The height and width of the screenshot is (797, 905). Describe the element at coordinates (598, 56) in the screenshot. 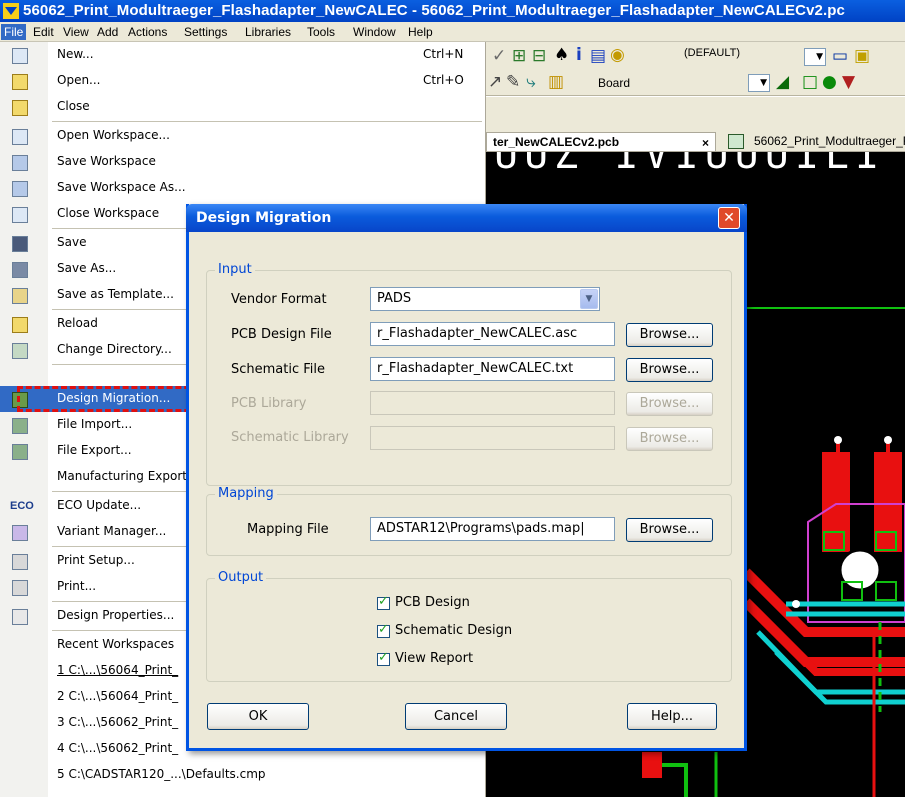

I see `table-icon: ▤` at that location.